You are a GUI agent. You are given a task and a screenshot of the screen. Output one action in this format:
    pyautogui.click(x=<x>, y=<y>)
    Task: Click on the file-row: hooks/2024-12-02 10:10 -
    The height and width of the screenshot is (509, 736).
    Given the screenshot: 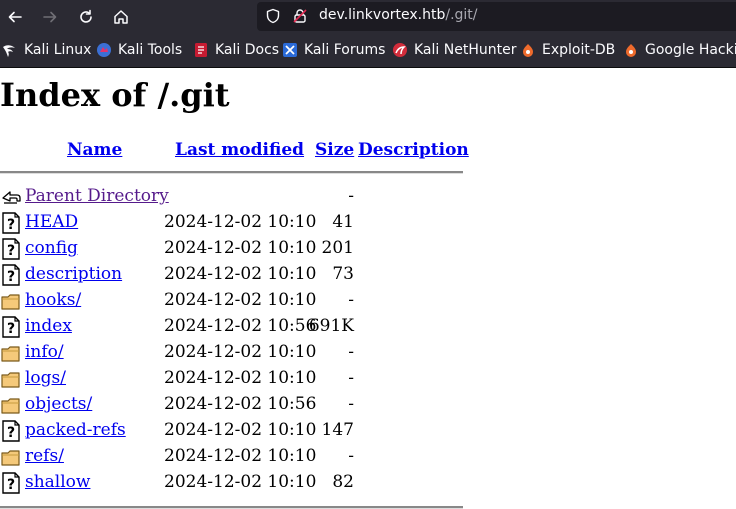 What is the action you would take?
    pyautogui.click(x=231, y=301)
    